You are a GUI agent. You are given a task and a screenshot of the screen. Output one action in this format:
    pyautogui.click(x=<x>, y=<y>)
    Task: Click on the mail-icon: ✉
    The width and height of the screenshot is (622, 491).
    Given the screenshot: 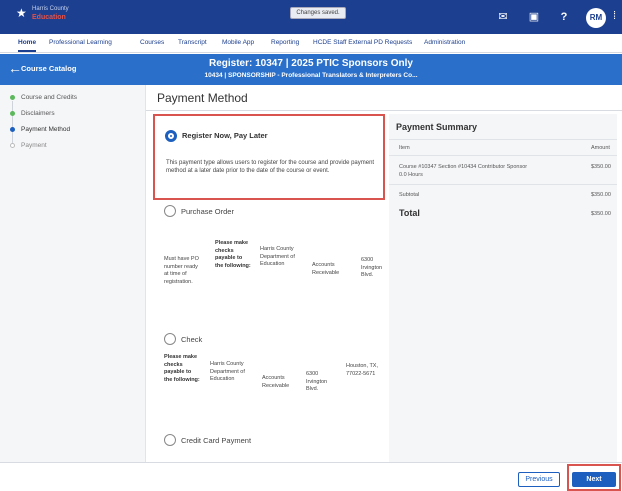 What is the action you would take?
    pyautogui.click(x=503, y=17)
    